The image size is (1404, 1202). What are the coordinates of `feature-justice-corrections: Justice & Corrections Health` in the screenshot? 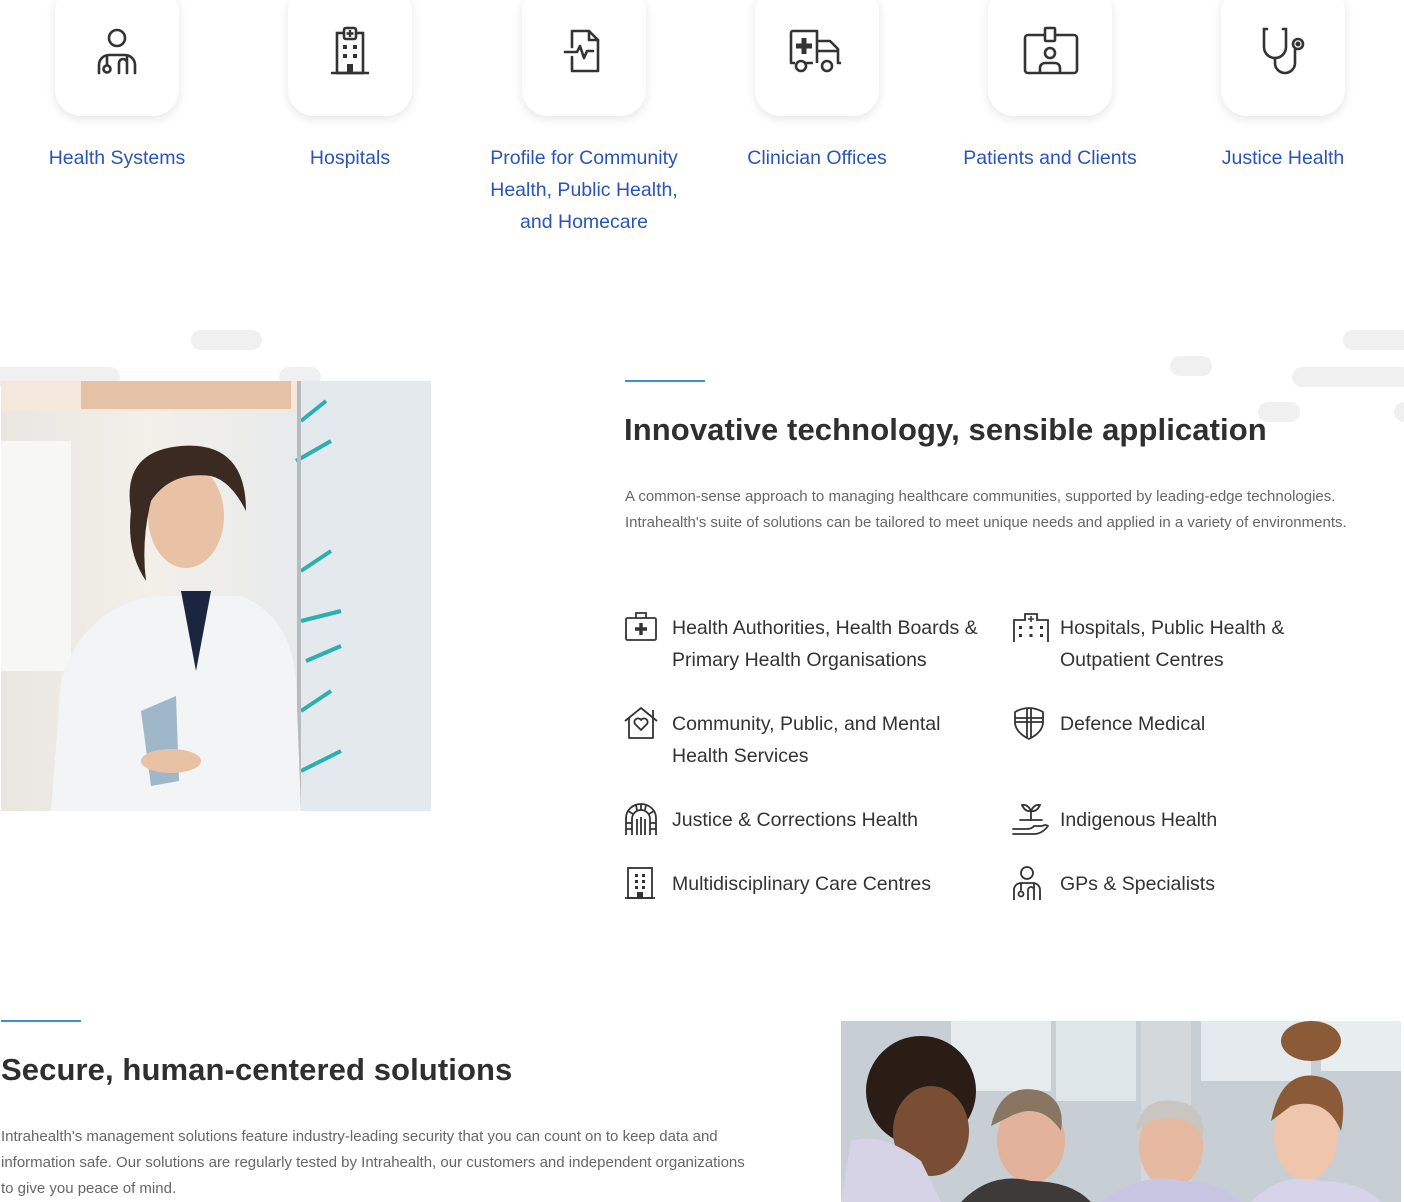 It's located at (809, 819).